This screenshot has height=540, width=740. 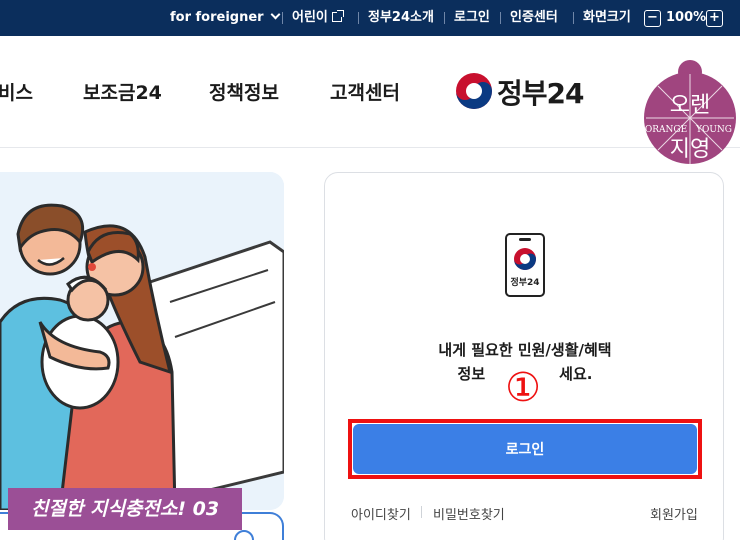 What do you see at coordinates (525, 283) in the screenshot?
I see `app-label: 정부24` at bounding box center [525, 283].